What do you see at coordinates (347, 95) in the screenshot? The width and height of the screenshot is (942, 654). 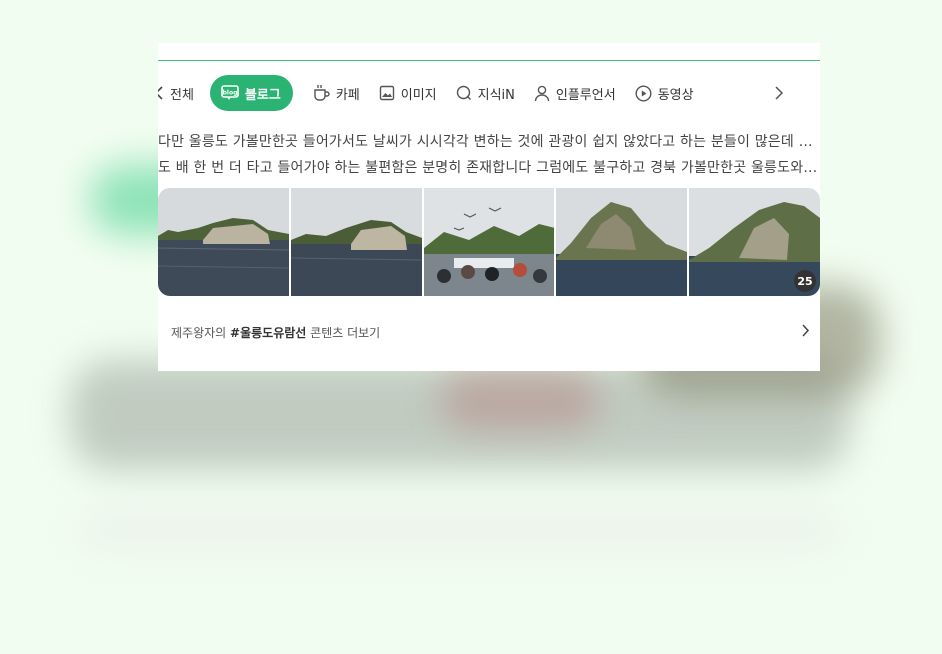 I see `tab-cafe-label: 카페` at bounding box center [347, 95].